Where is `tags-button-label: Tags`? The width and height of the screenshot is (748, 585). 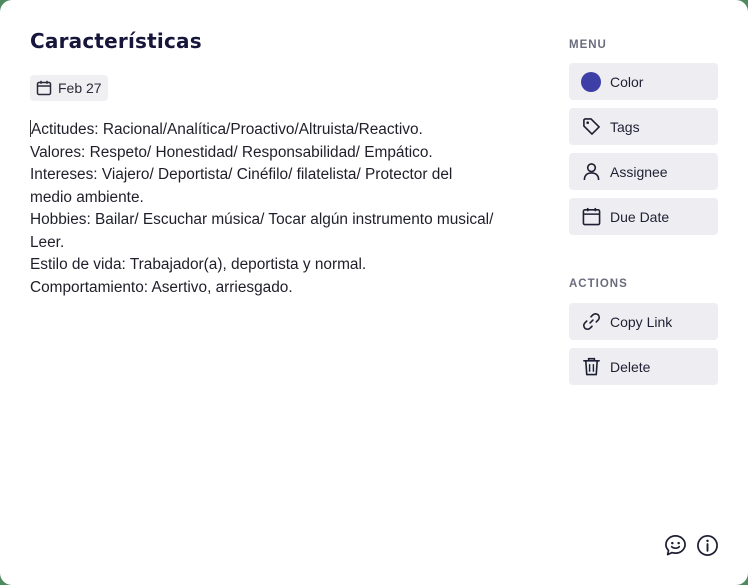
tags-button-label: Tags is located at coordinates (625, 126).